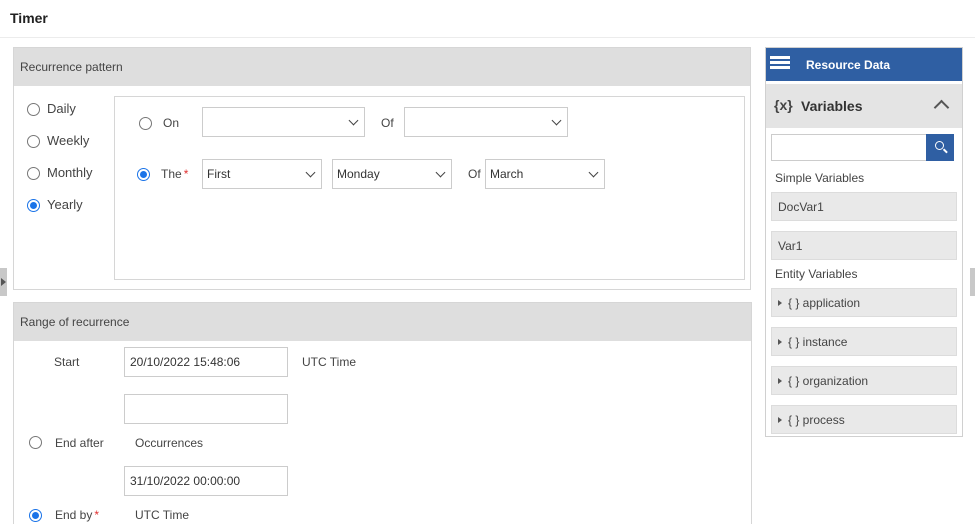 The height and width of the screenshot is (524, 975). I want to click on the-of-label: Of, so click(474, 174).